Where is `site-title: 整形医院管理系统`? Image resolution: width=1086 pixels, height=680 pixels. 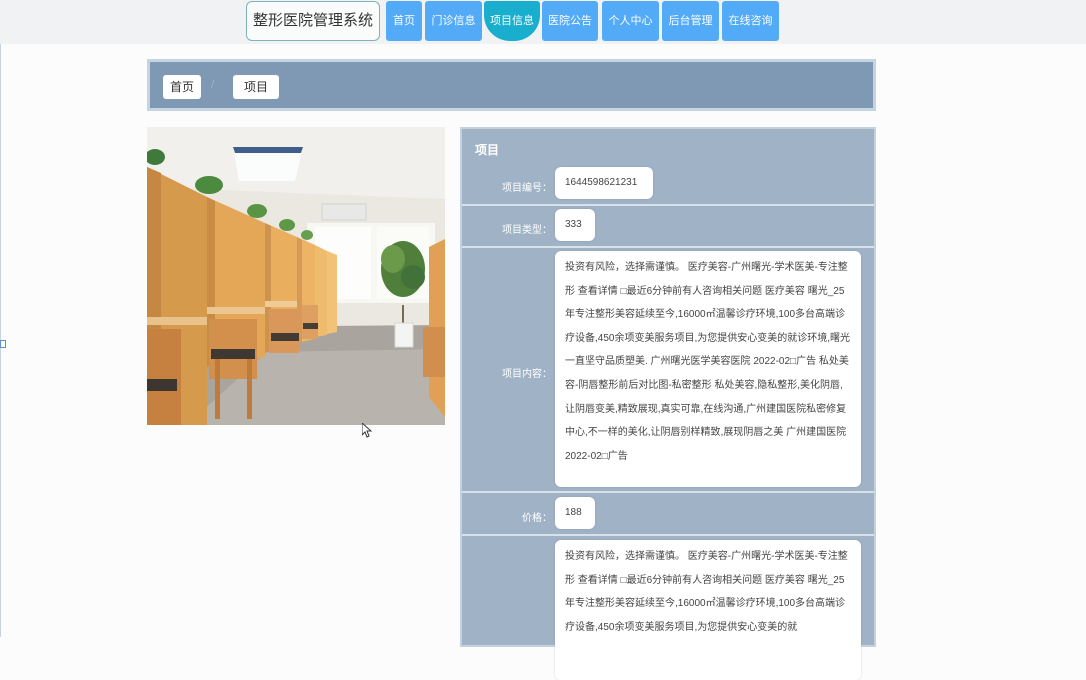
site-title: 整形医院管理系统 is located at coordinates (313, 21).